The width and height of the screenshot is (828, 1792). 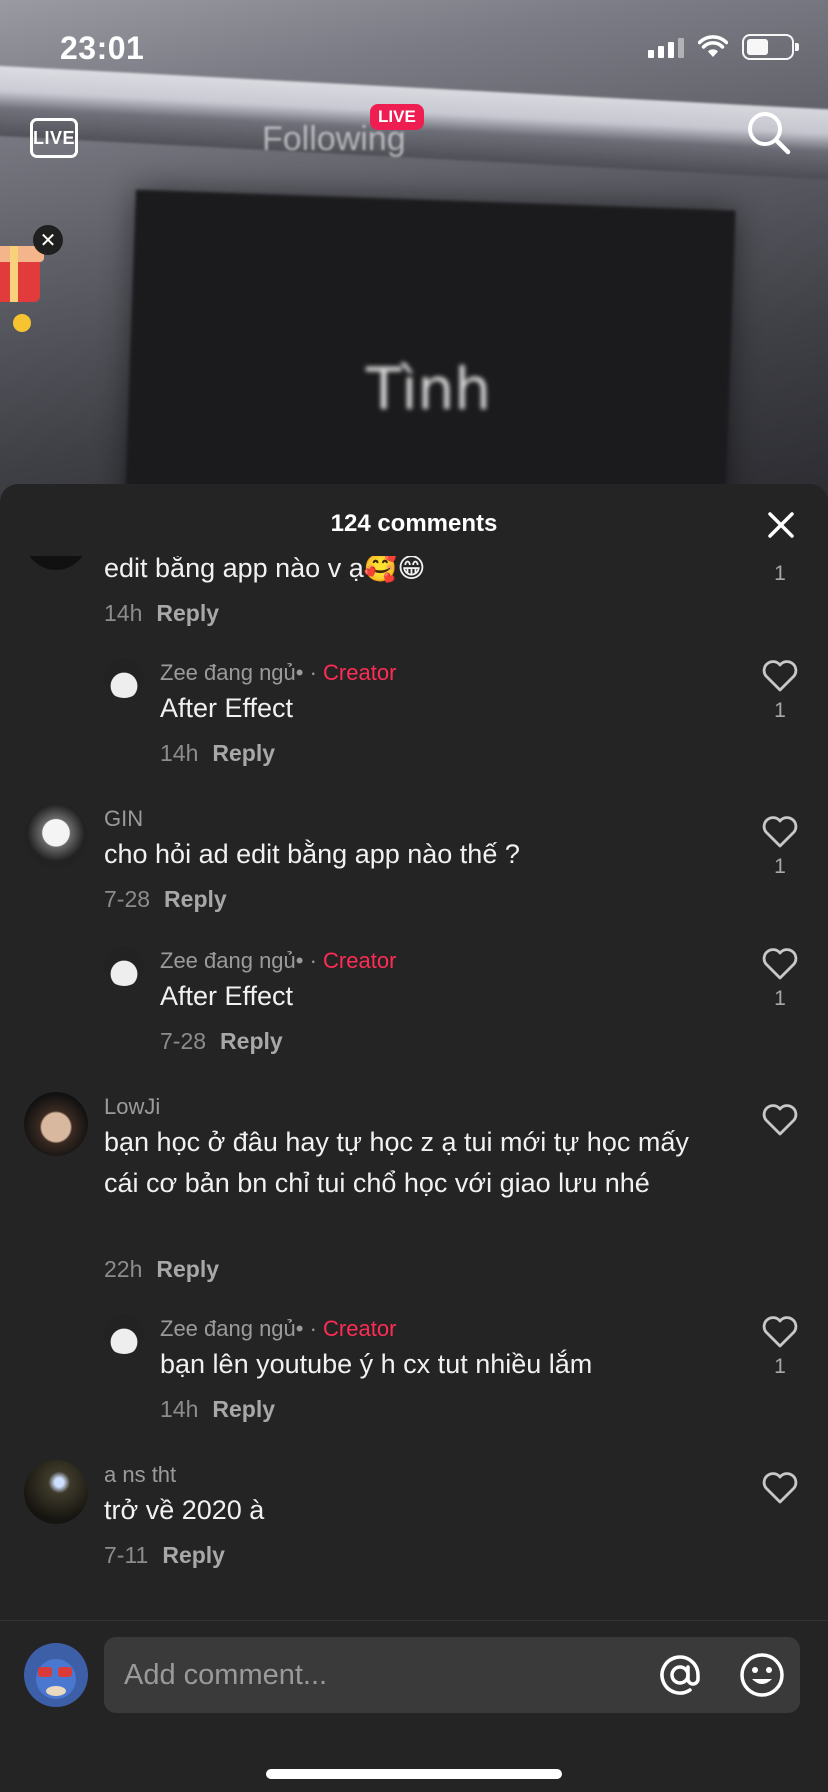 I want to click on home-indicator, so click(x=414, y=1774).